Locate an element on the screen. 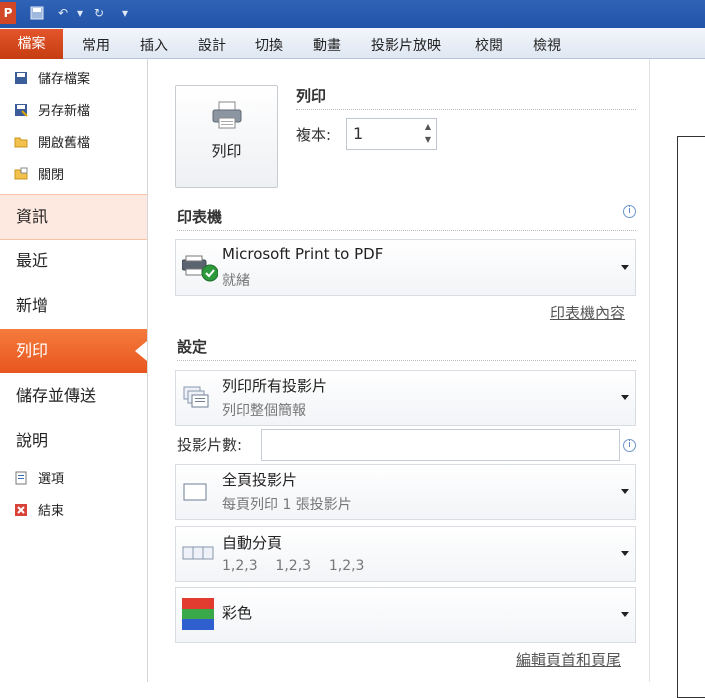  copies-value: 1 is located at coordinates (358, 133).